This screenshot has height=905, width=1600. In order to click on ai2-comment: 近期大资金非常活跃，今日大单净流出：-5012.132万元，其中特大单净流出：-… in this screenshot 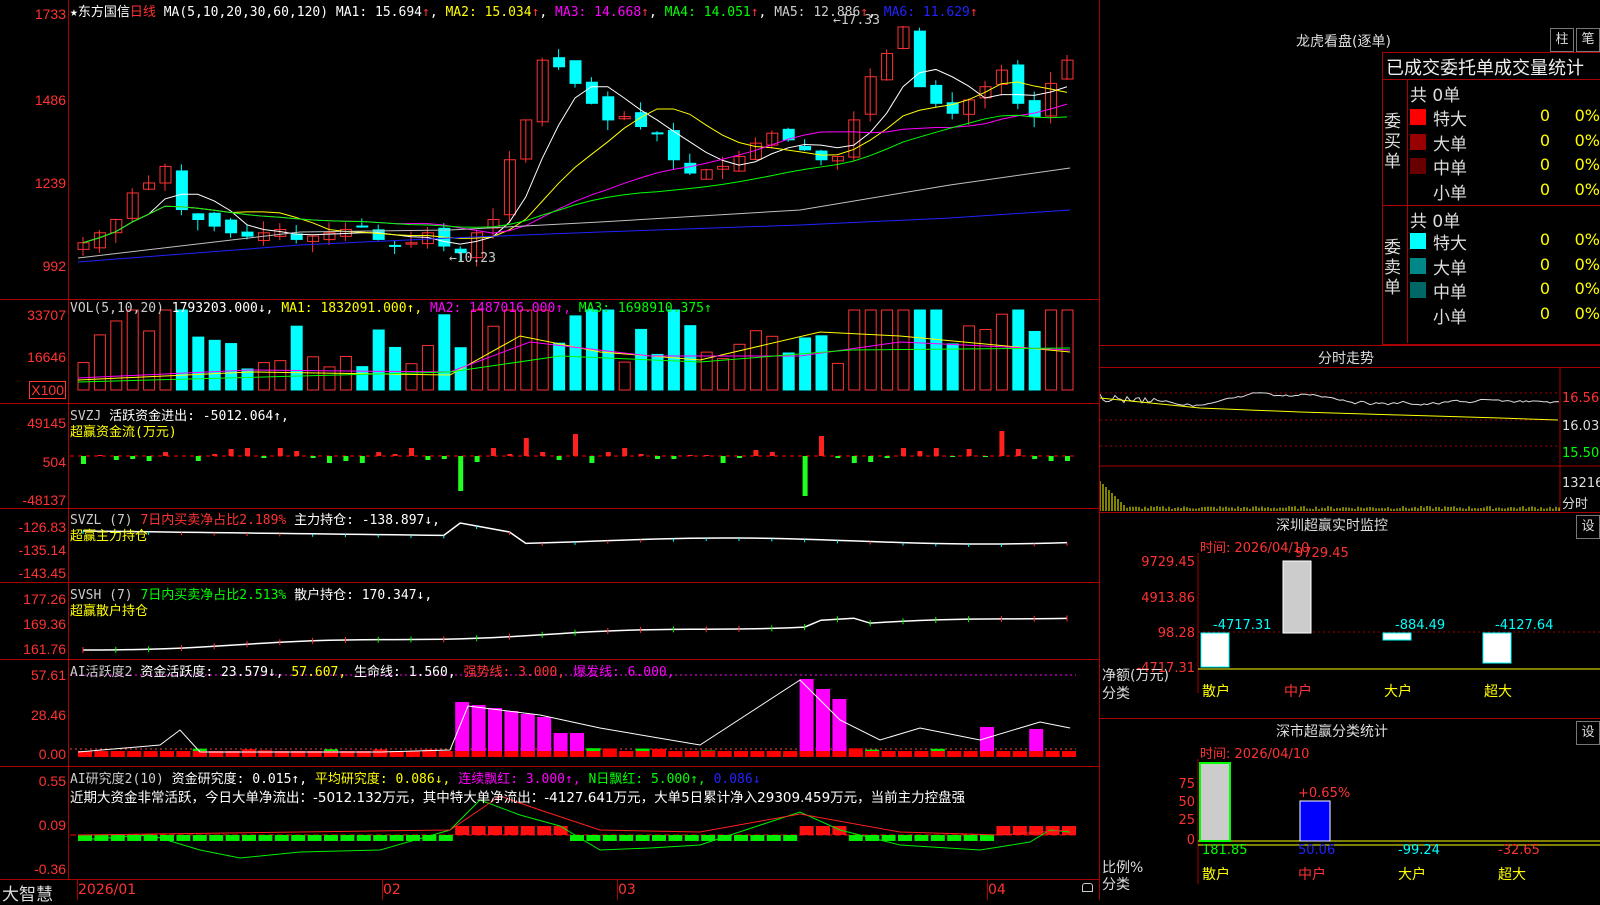, I will do `click(518, 798)`.